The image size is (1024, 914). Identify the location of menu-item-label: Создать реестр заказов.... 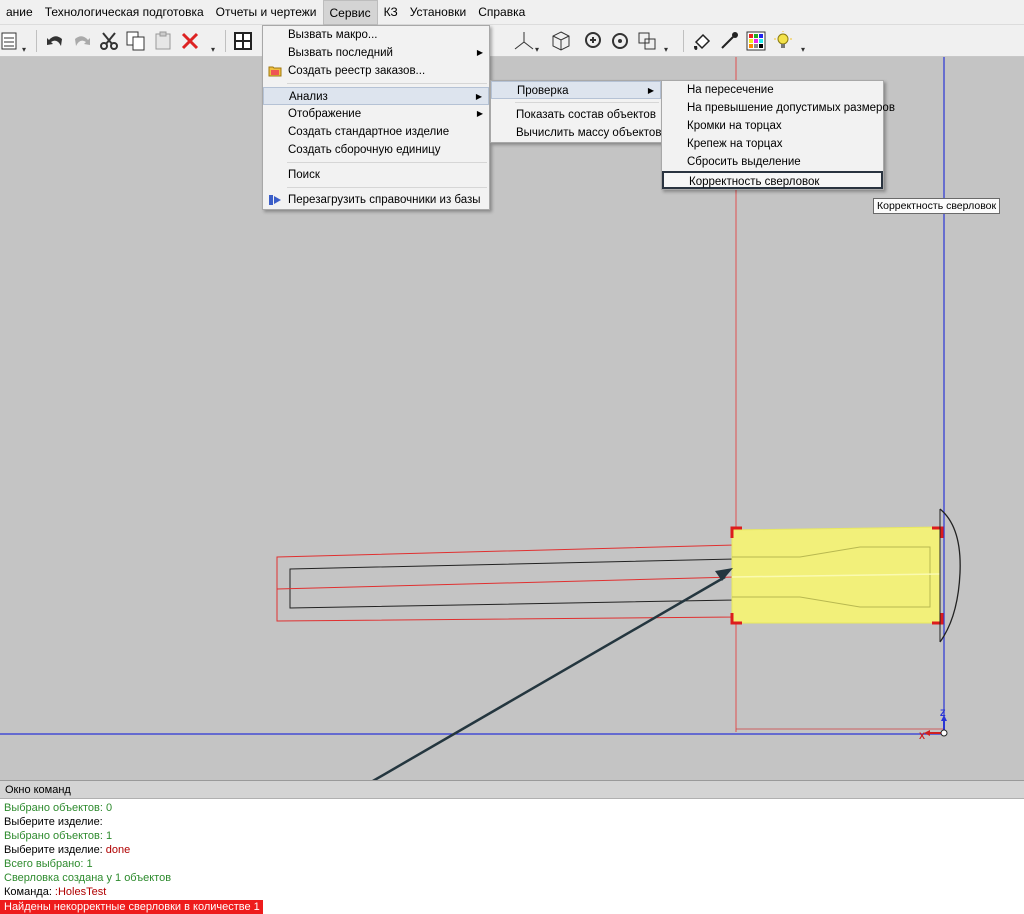
(357, 71).